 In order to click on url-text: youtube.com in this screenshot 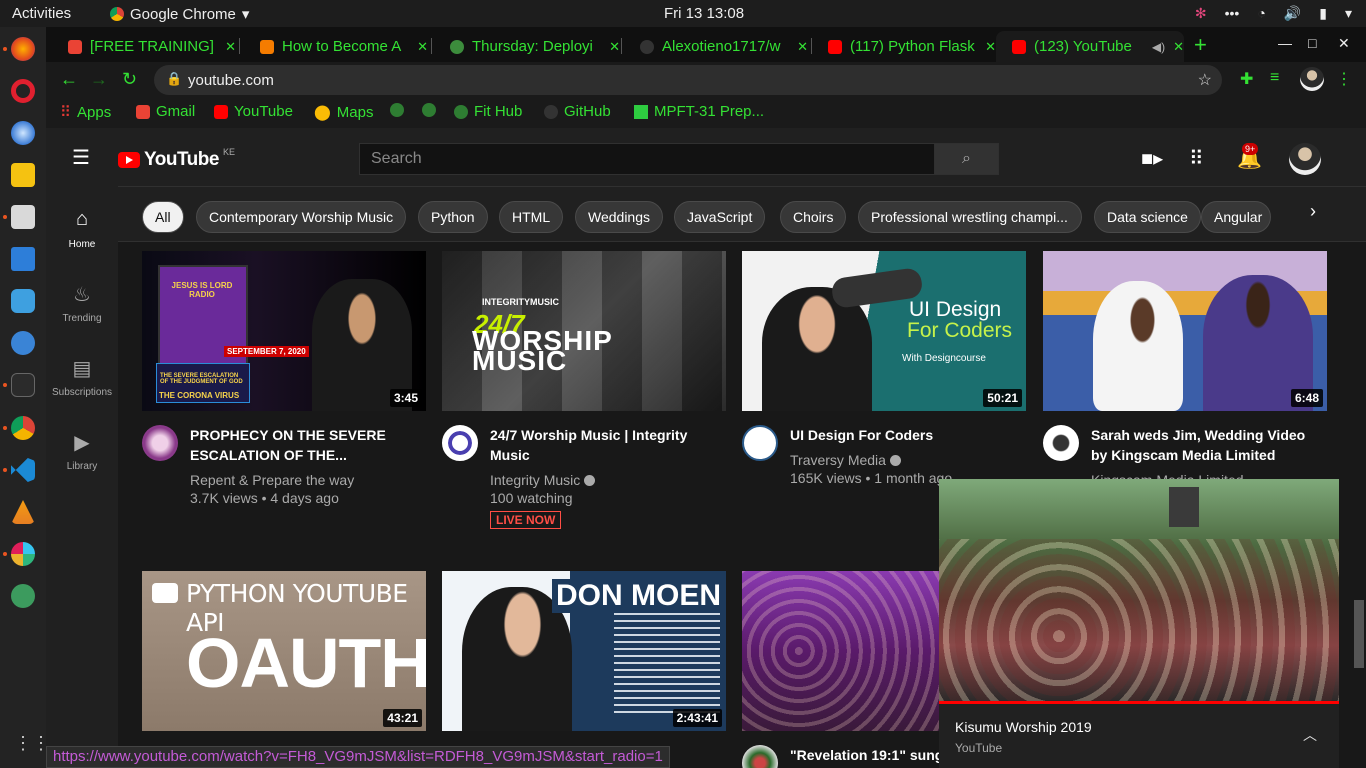, I will do `click(231, 80)`.